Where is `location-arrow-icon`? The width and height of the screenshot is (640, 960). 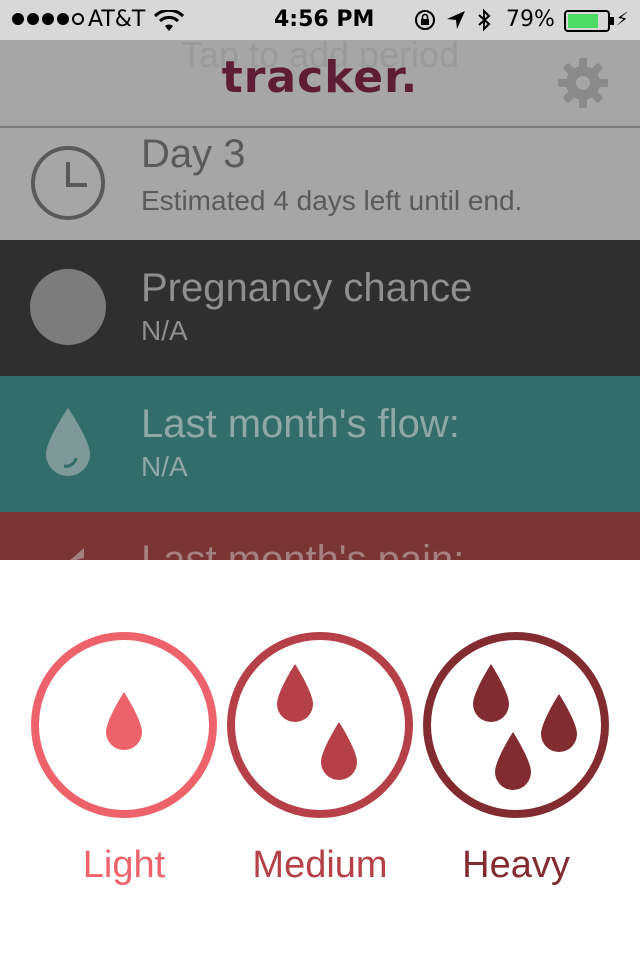 location-arrow-icon is located at coordinates (456, 20).